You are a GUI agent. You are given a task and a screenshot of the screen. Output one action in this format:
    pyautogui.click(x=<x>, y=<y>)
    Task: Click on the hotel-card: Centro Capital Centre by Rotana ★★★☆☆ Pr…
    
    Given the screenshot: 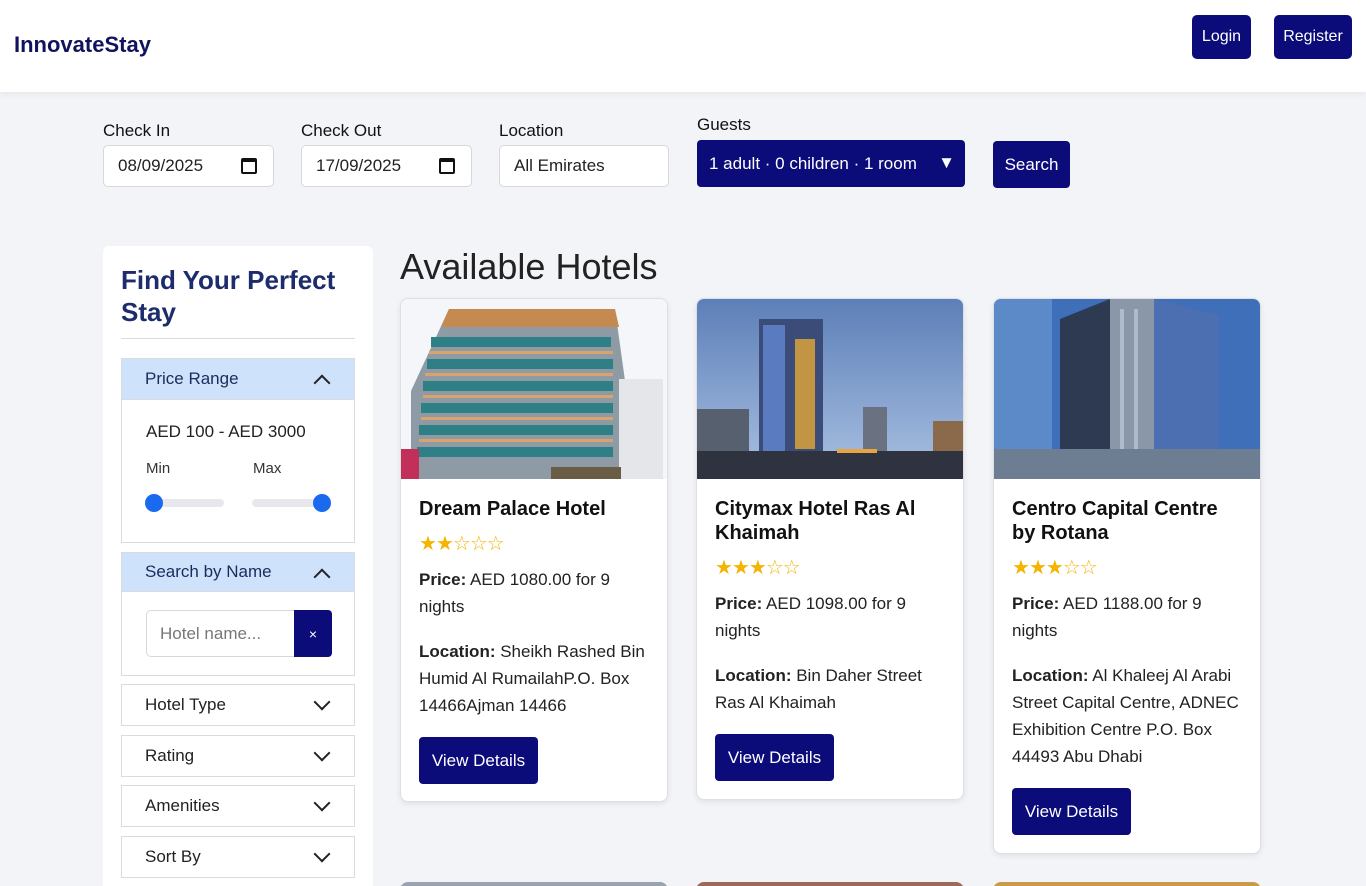 What is the action you would take?
    pyautogui.click(x=1127, y=576)
    